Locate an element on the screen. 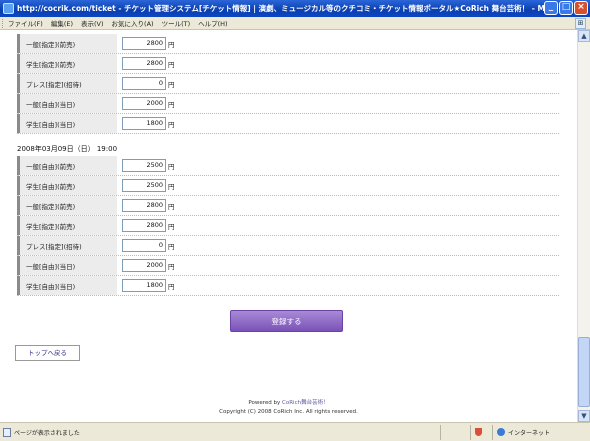  vertical-scrollbar: ▲ ▼ is located at coordinates (583, 226).